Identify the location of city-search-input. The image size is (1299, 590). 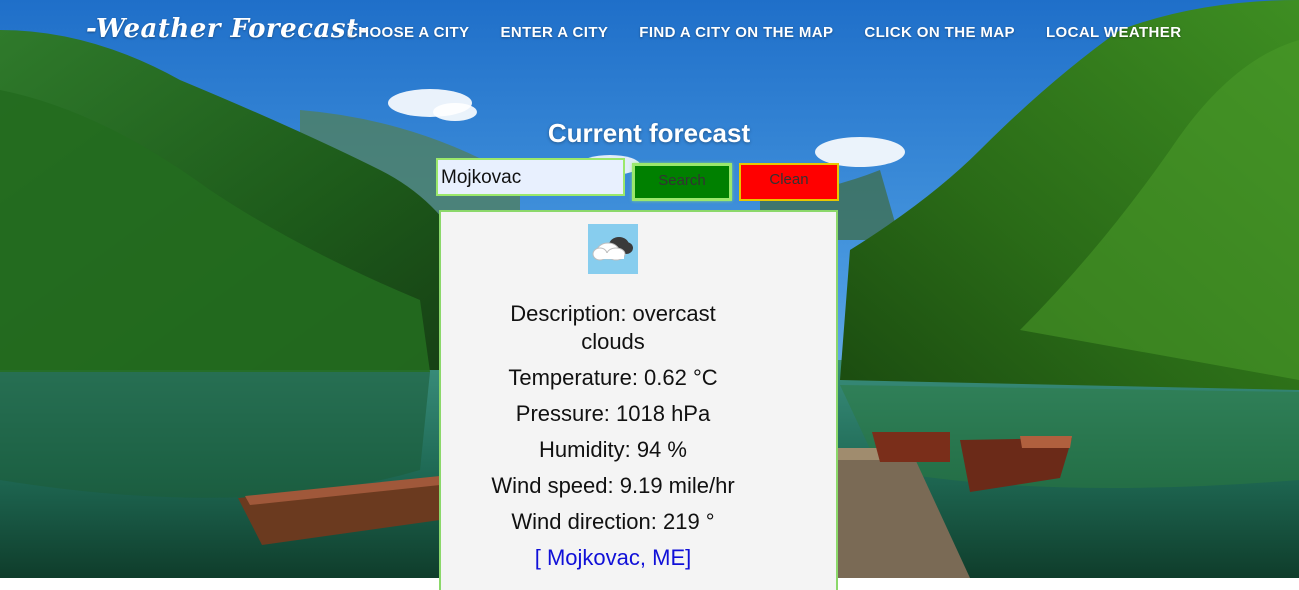
(530, 177).